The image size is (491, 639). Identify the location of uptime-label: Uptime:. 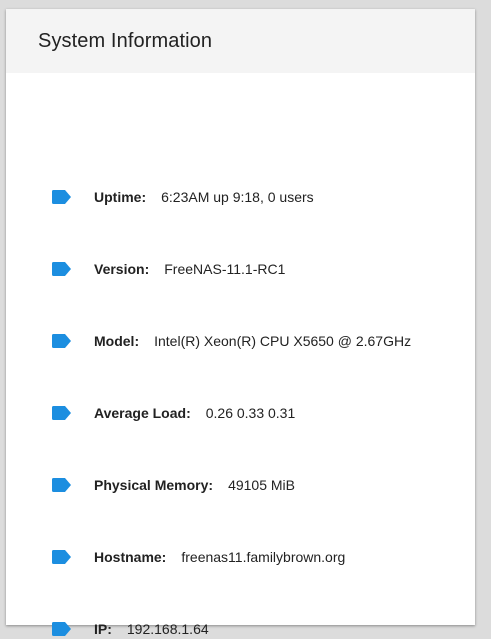
(120, 197).